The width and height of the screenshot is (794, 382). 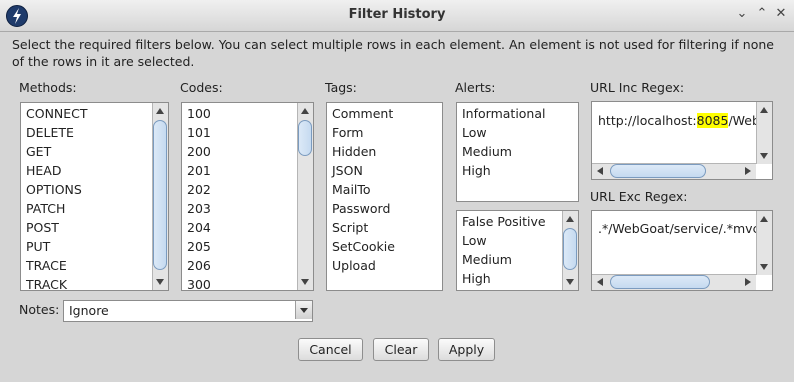 What do you see at coordinates (361, 132) in the screenshot?
I see `tag-list-item: Form` at bounding box center [361, 132].